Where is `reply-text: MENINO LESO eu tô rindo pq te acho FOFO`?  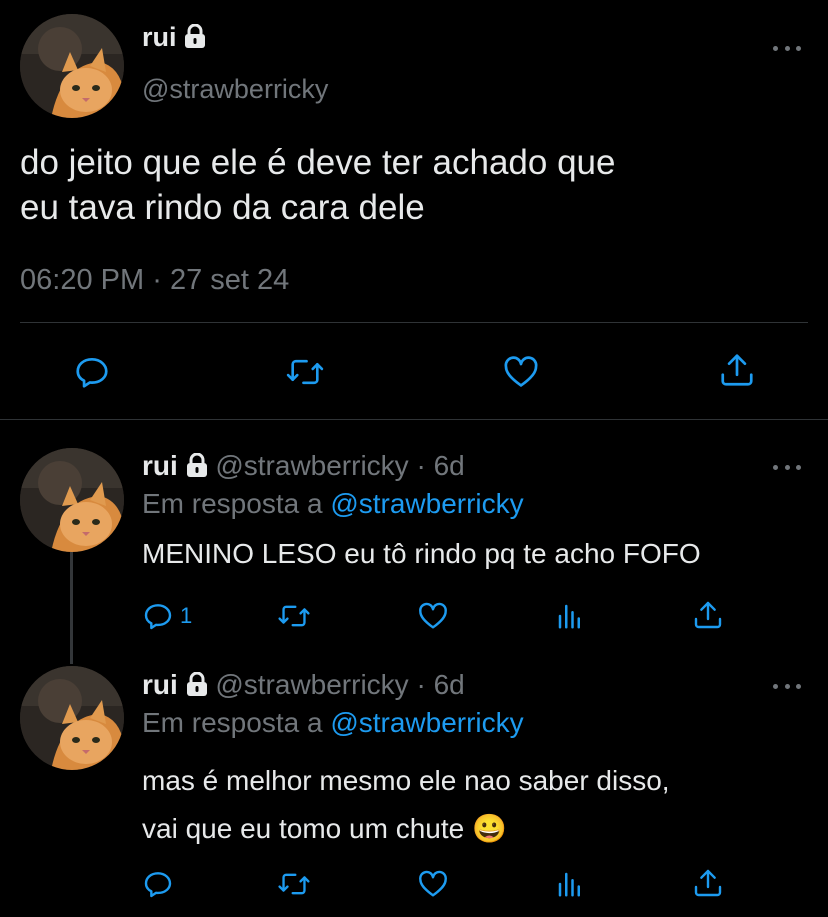 reply-text: MENINO LESO eu tô rindo pq te acho FOFO is located at coordinates (421, 553).